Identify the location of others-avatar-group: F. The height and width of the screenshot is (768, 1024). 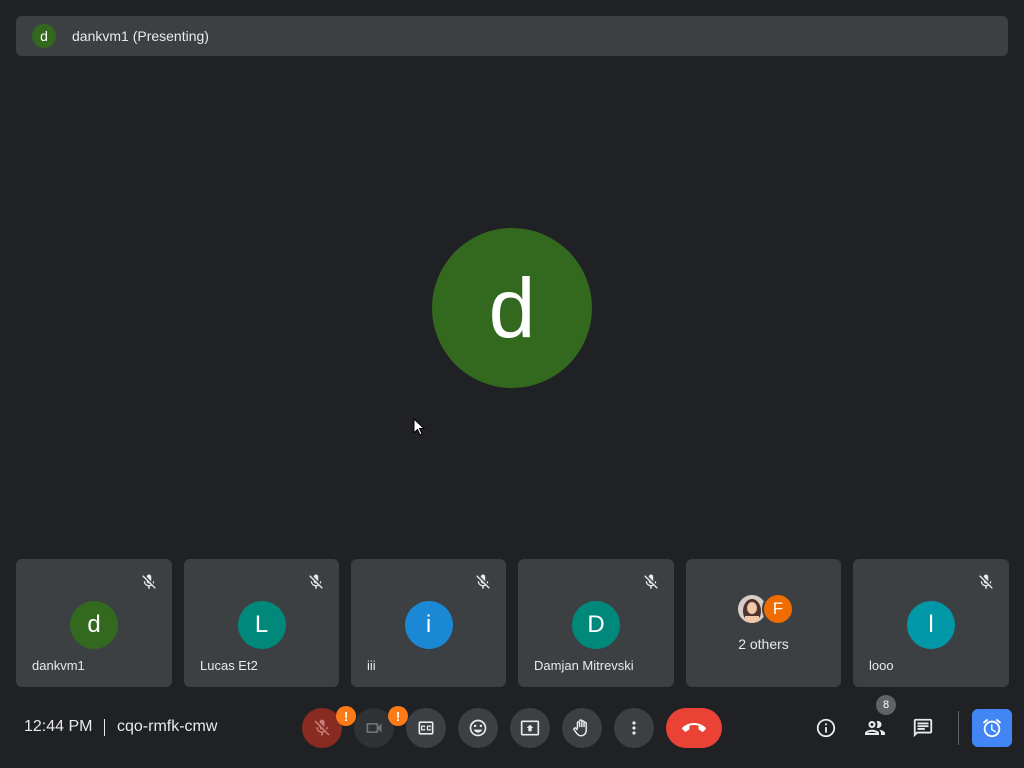
(766, 609).